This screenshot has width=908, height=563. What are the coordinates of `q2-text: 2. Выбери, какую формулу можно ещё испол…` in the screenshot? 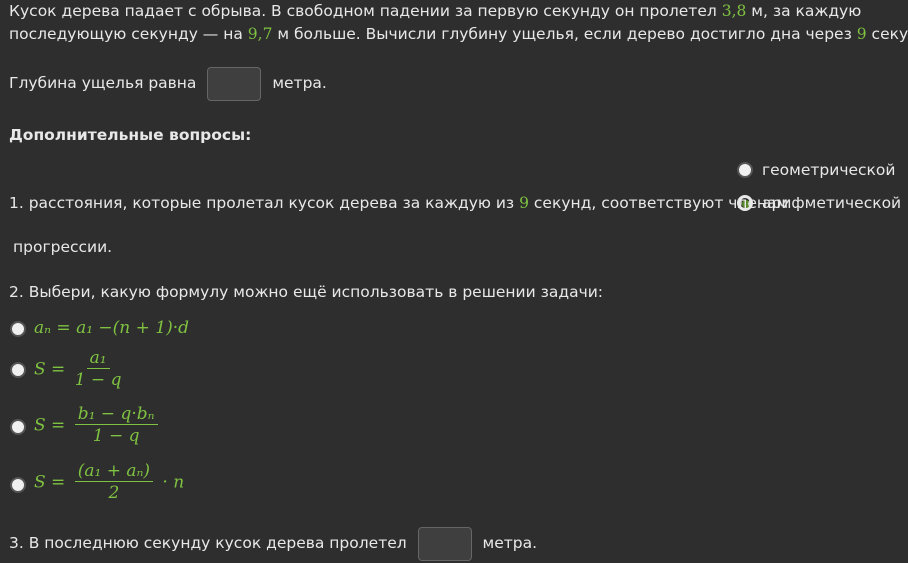 It's located at (306, 292).